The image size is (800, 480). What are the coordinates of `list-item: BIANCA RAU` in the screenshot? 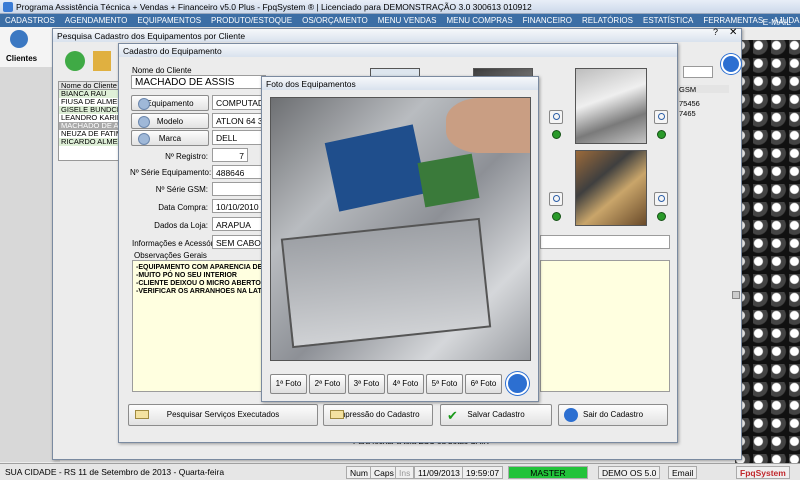 It's located at (90, 94).